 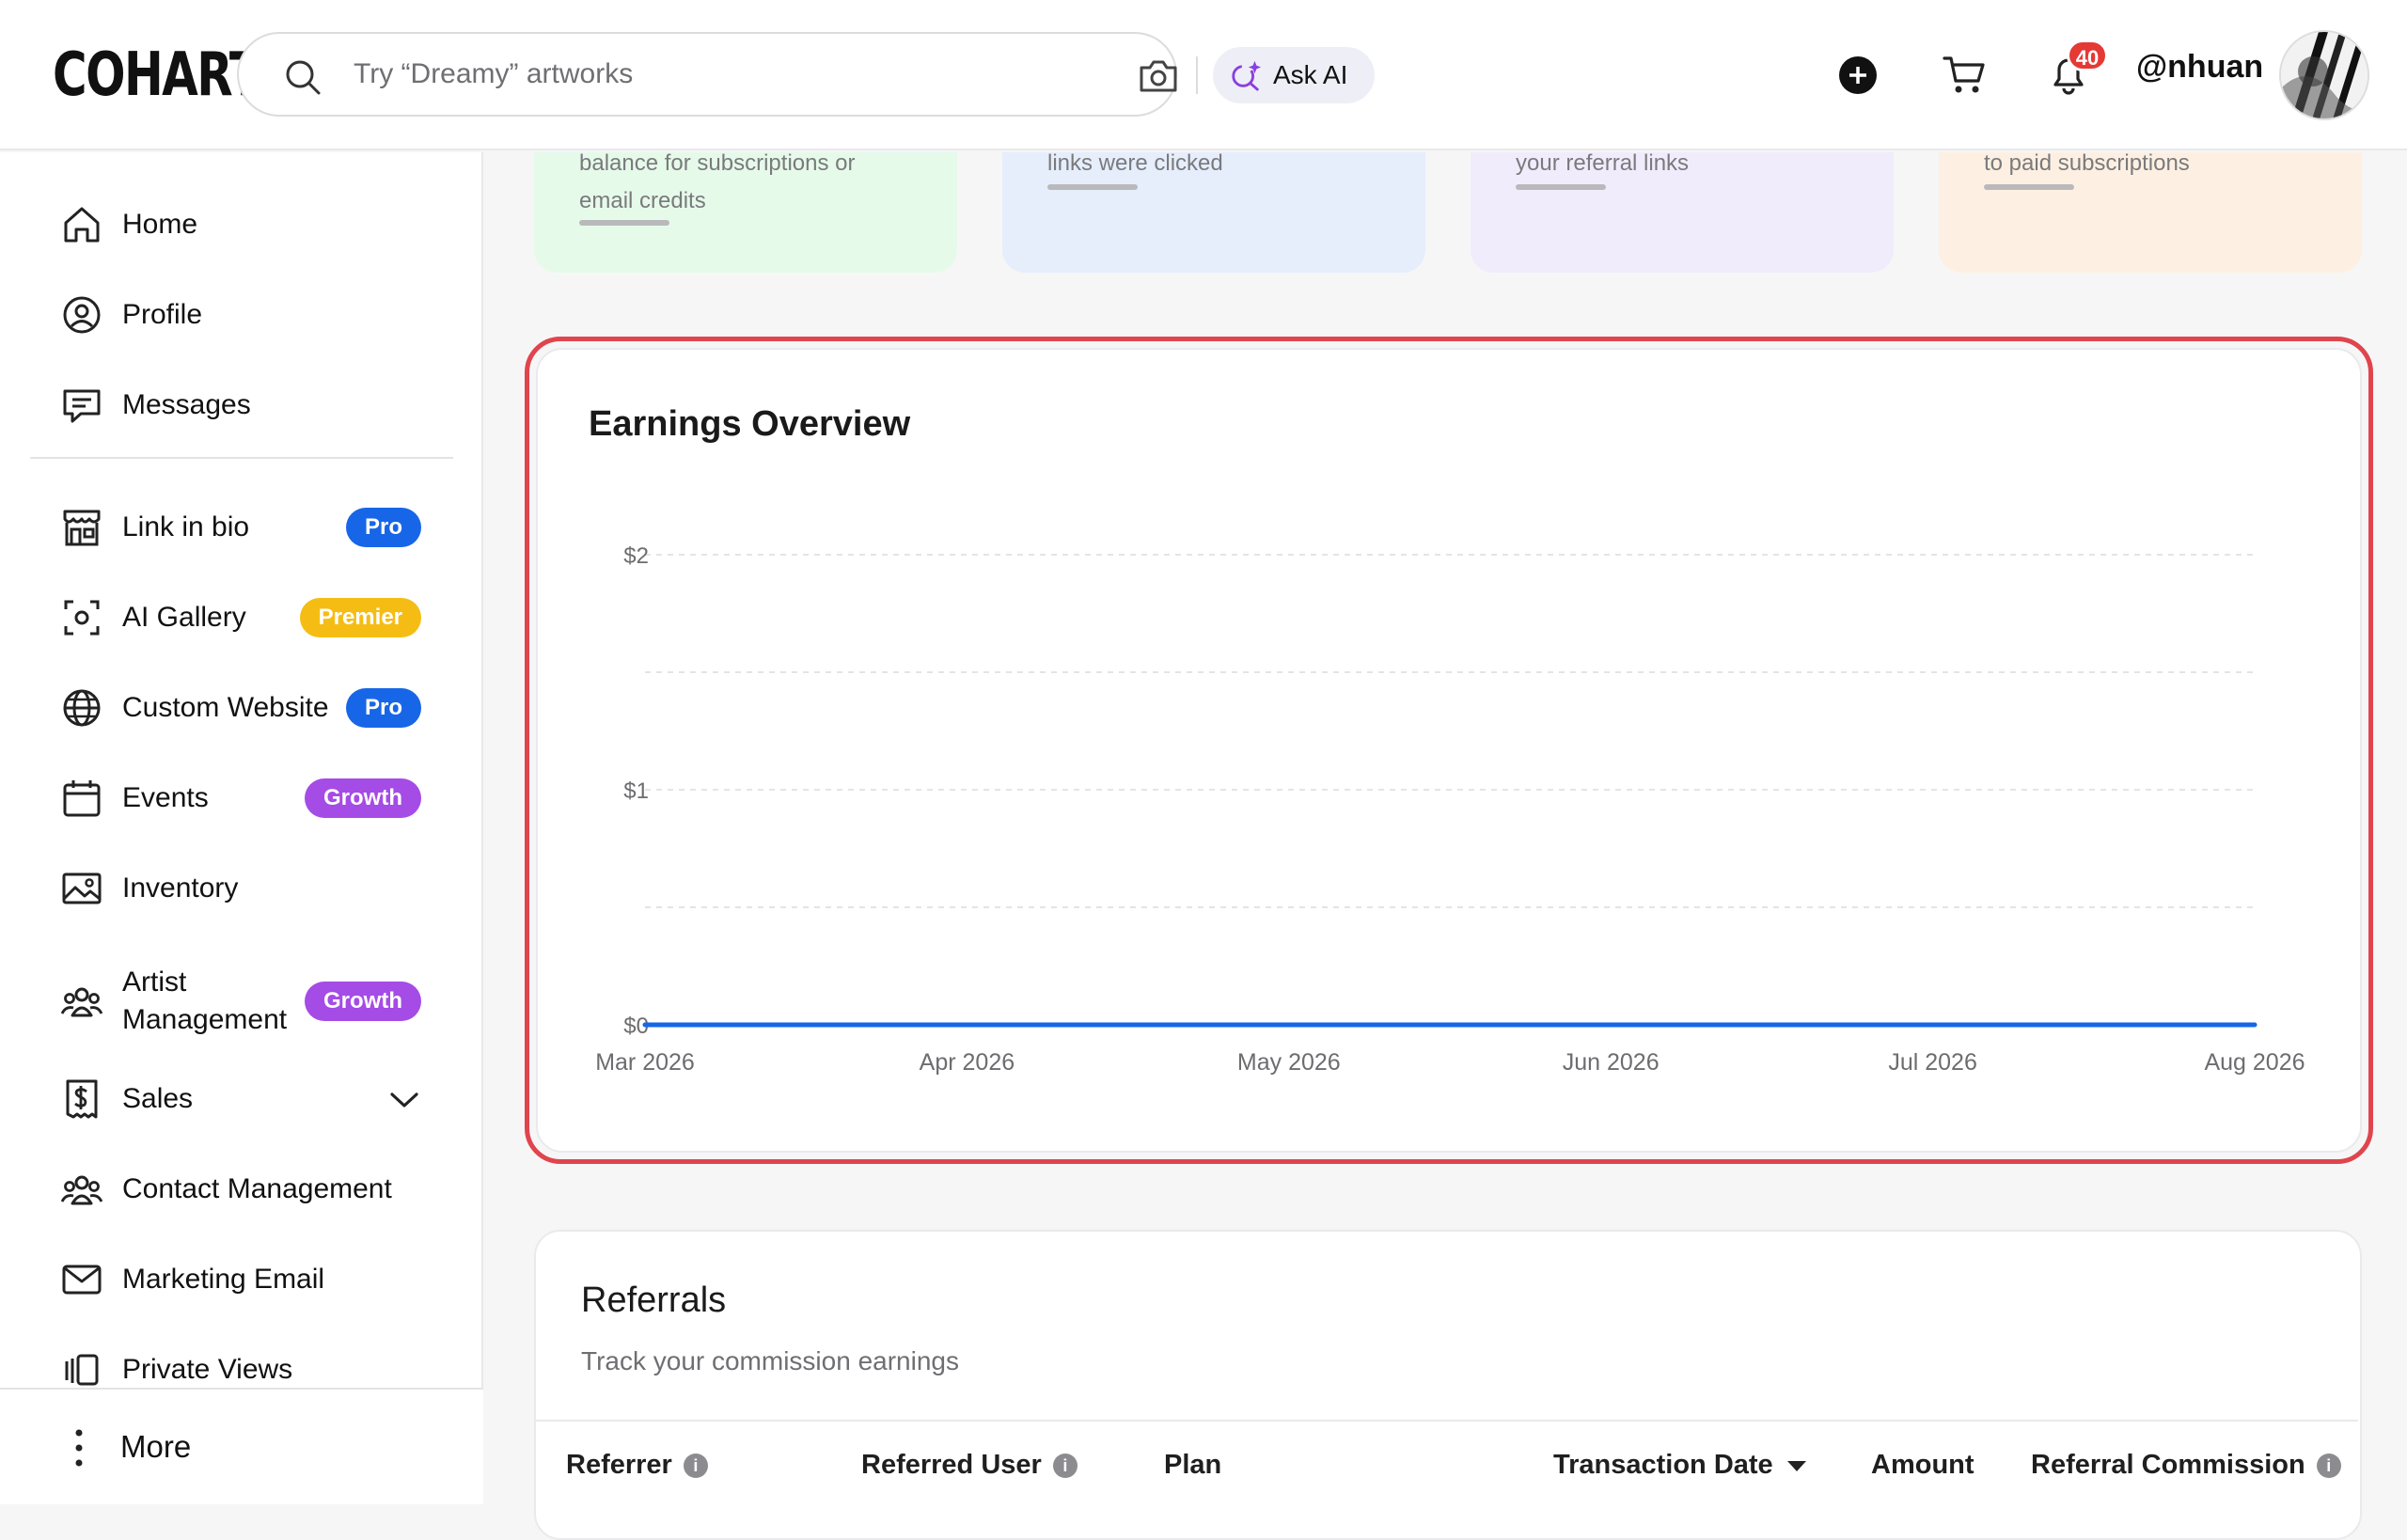 I want to click on col-referred-user: Referred User i, so click(x=969, y=1466).